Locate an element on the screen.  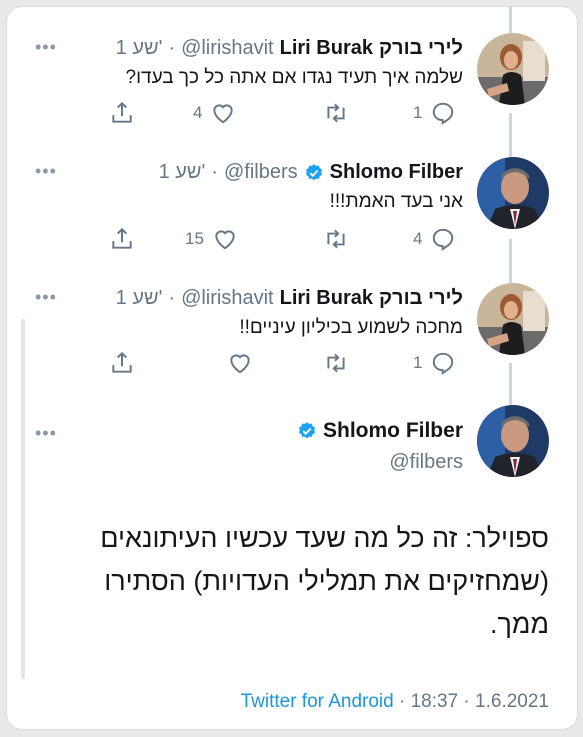
main-tweet-header: Shlomo Filber is located at coordinates (380, 431).